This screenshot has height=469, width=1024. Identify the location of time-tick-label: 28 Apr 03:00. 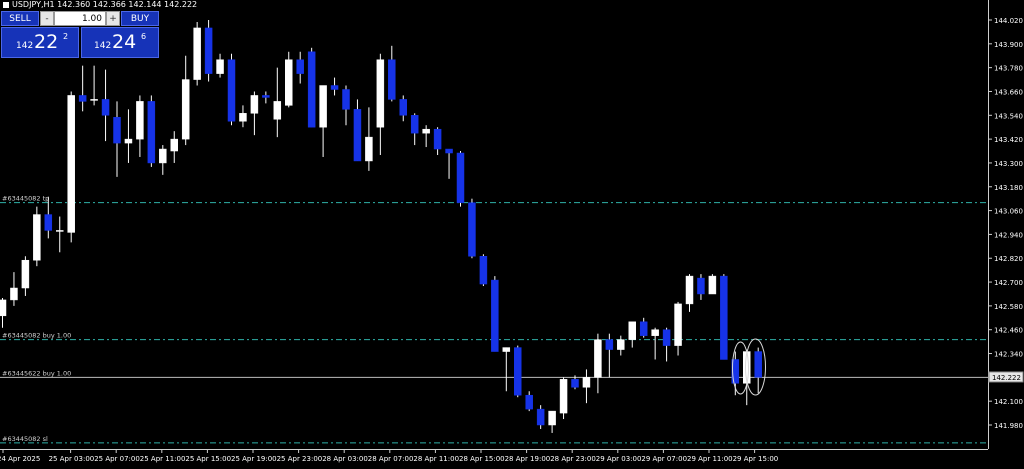
(345, 459).